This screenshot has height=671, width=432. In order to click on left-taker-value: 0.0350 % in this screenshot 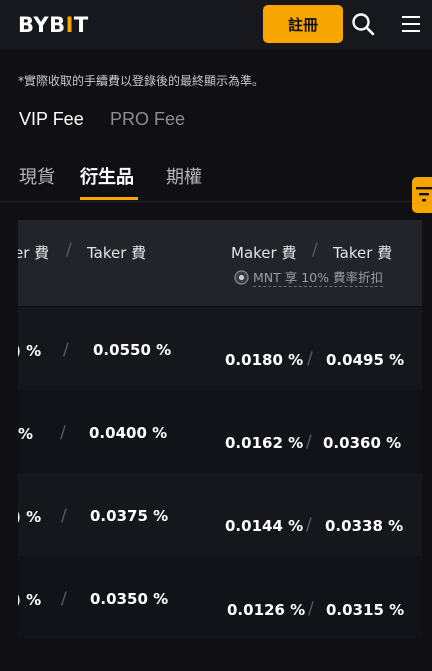, I will do `click(129, 599)`.